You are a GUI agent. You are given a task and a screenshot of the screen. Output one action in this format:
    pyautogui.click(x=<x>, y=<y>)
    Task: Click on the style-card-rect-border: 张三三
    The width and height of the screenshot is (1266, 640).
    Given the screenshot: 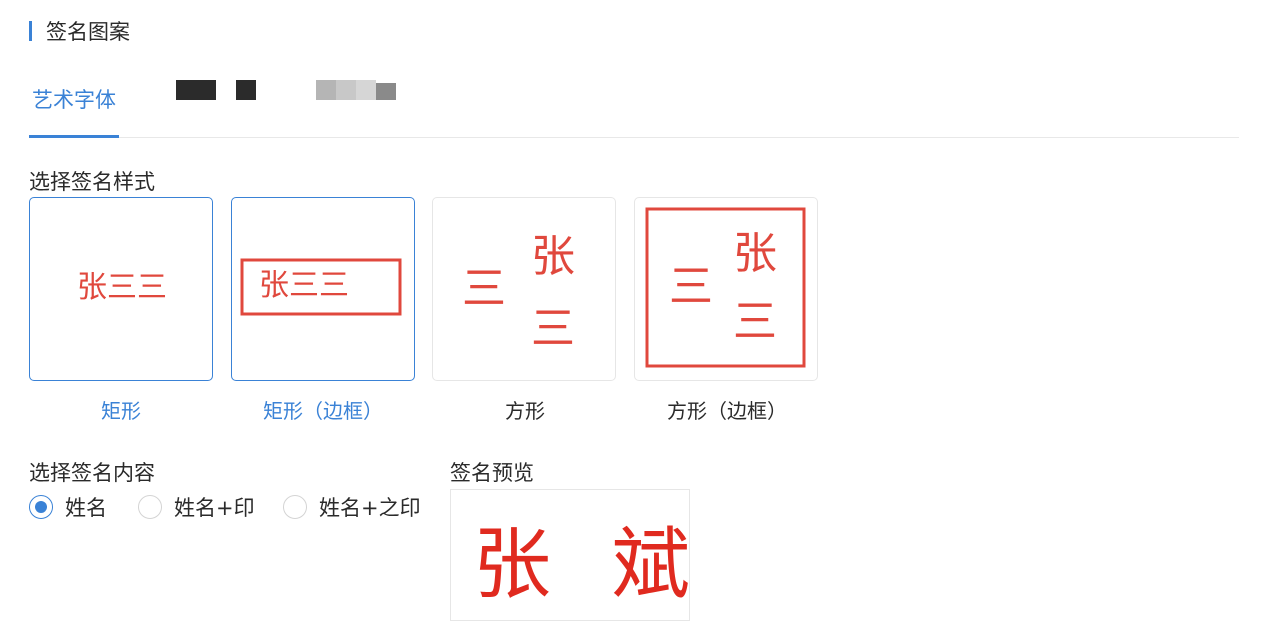 What is the action you would take?
    pyautogui.click(x=323, y=289)
    